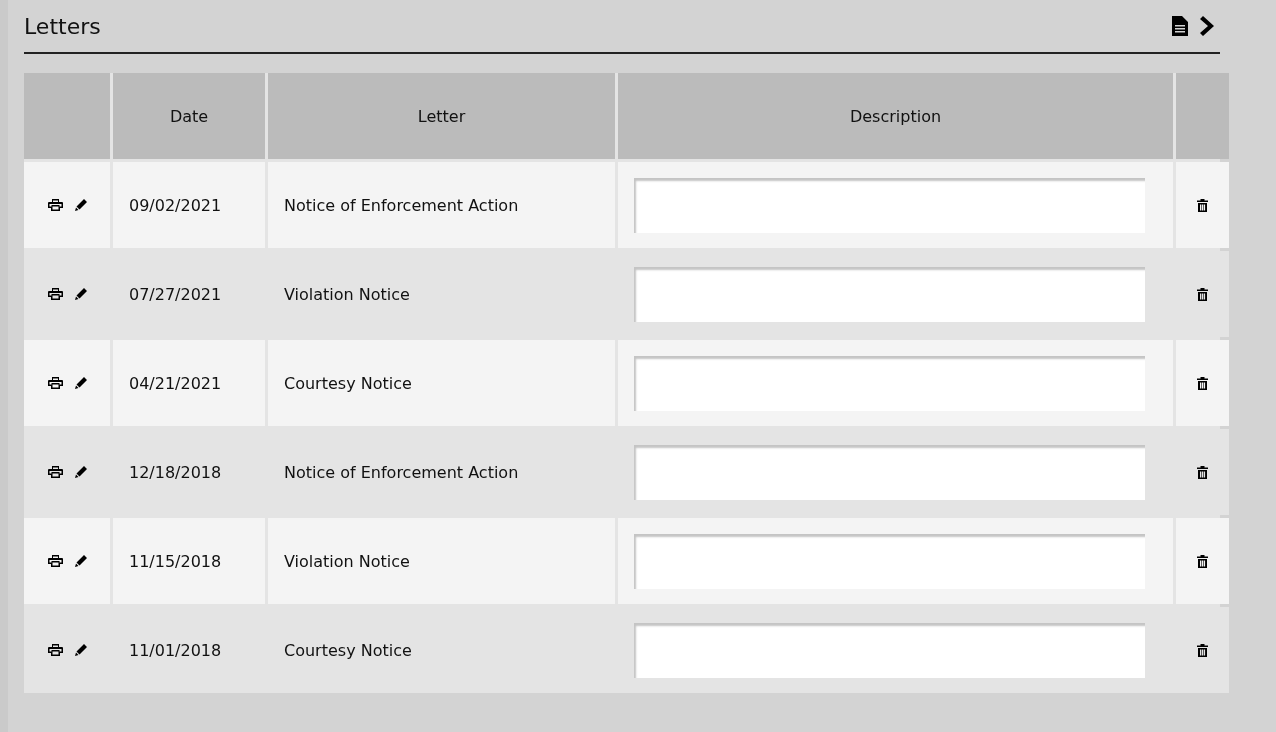 This screenshot has height=732, width=1276. Describe the element at coordinates (189, 205) in the screenshot. I see `date-cell: 09/02/2021` at that location.